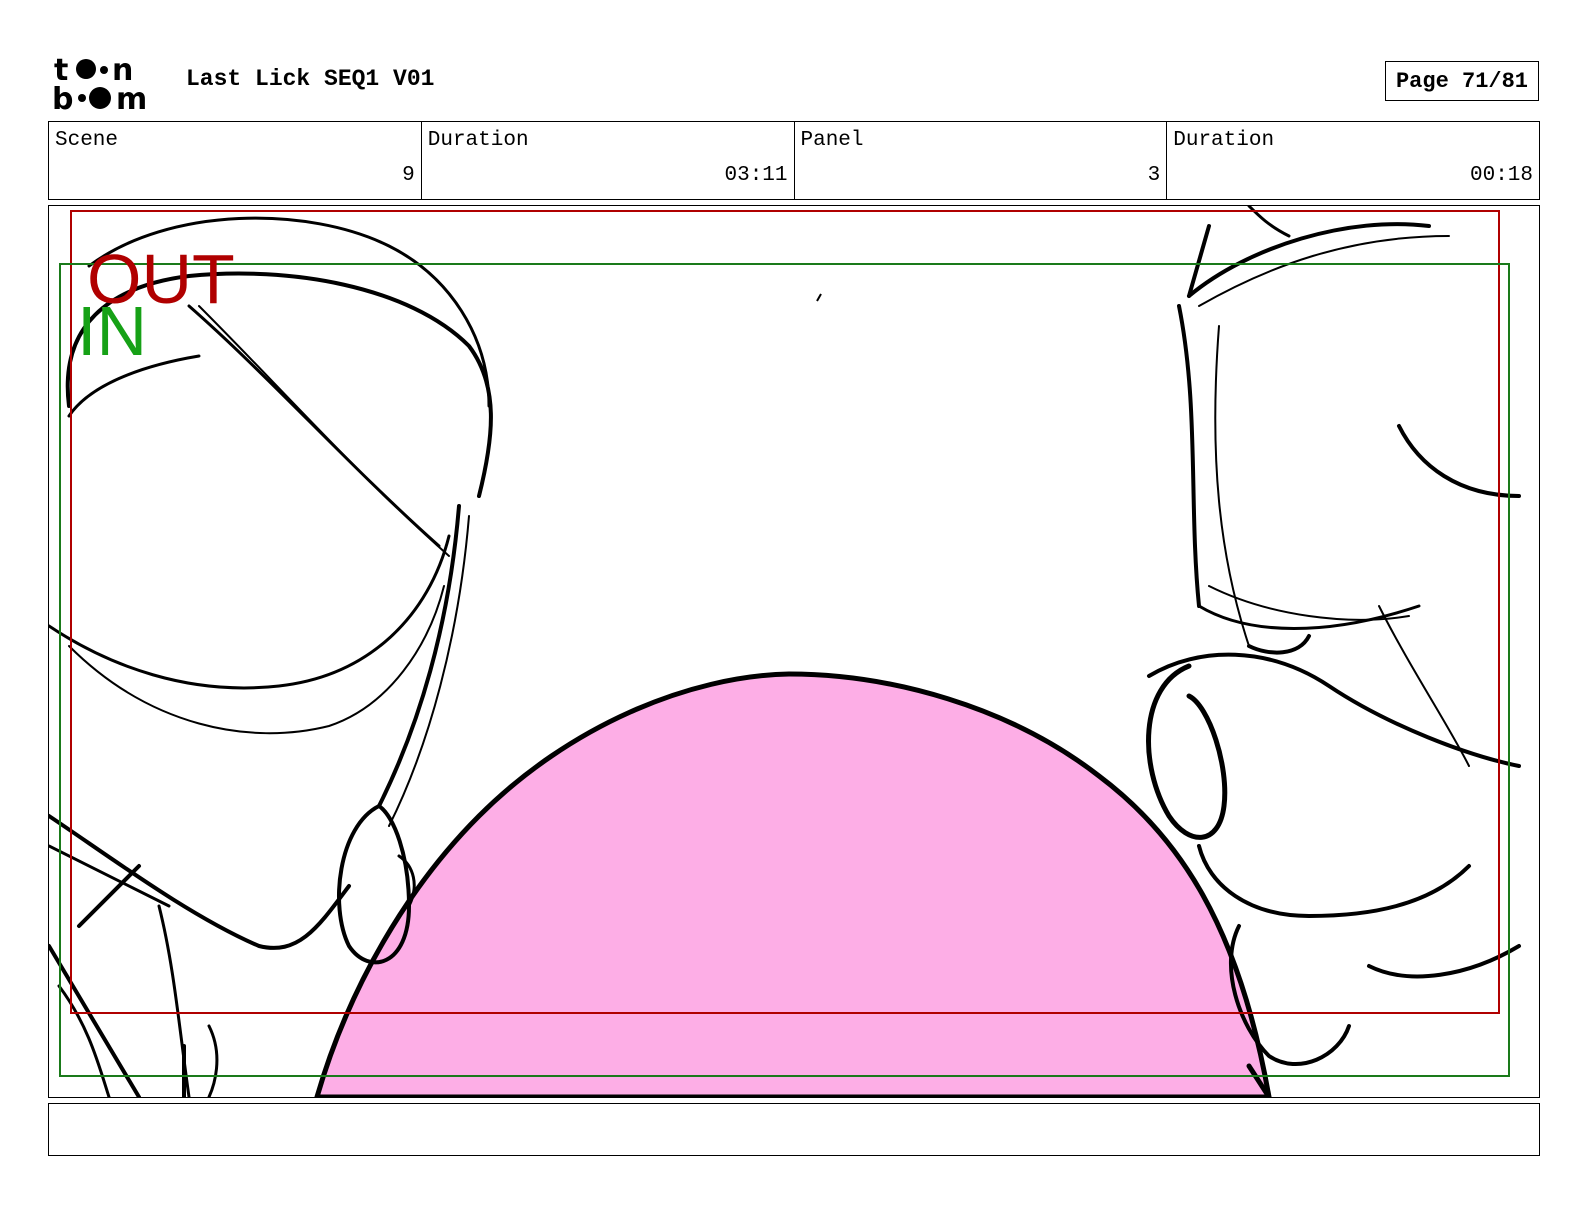 The width and height of the screenshot is (1584, 1224). What do you see at coordinates (408, 175) in the screenshot?
I see `scene-value: 9` at bounding box center [408, 175].